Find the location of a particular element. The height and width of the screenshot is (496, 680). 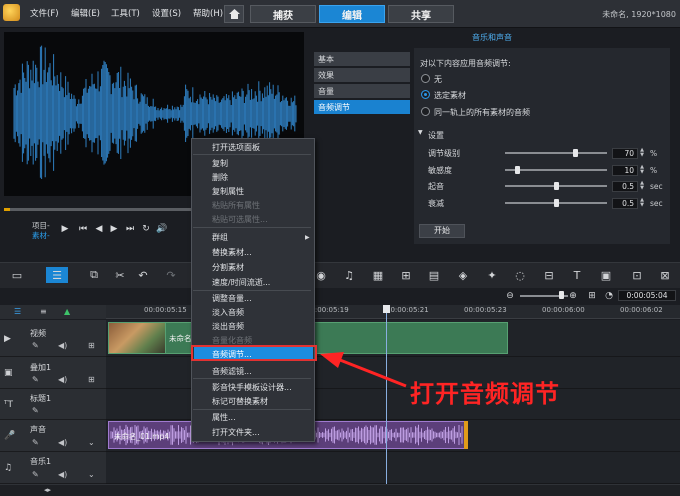

more-icon: ⊠ is located at coordinates (665, 275).